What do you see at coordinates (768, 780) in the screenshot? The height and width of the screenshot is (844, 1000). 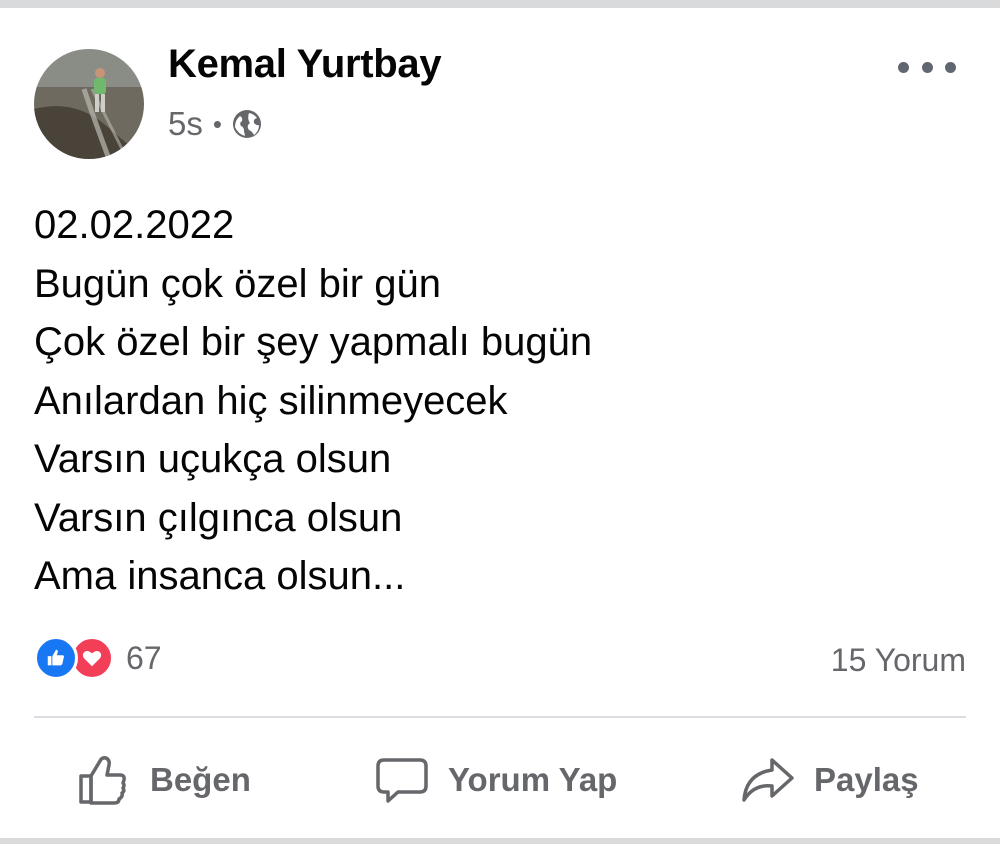 I see `share-arrow-icon` at bounding box center [768, 780].